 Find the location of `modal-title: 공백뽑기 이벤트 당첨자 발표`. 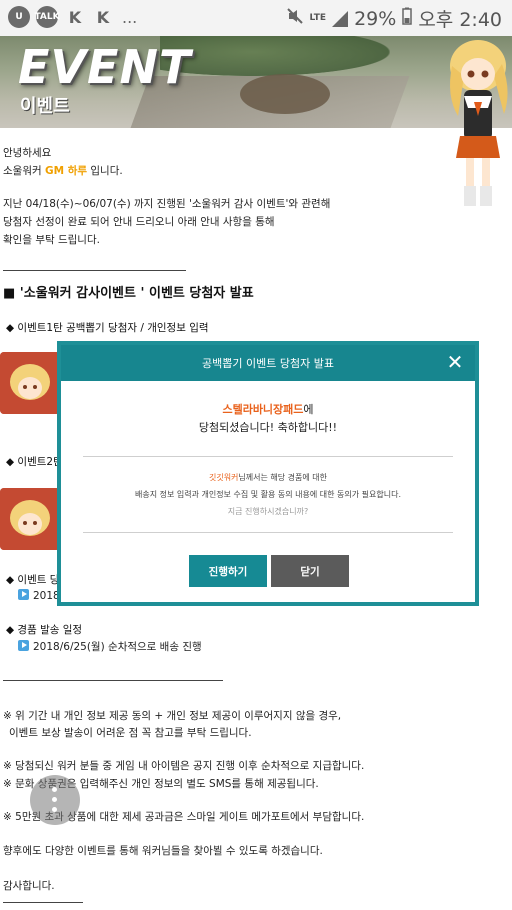

modal-title: 공백뽑기 이벤트 당첨자 발표 is located at coordinates (268, 363).